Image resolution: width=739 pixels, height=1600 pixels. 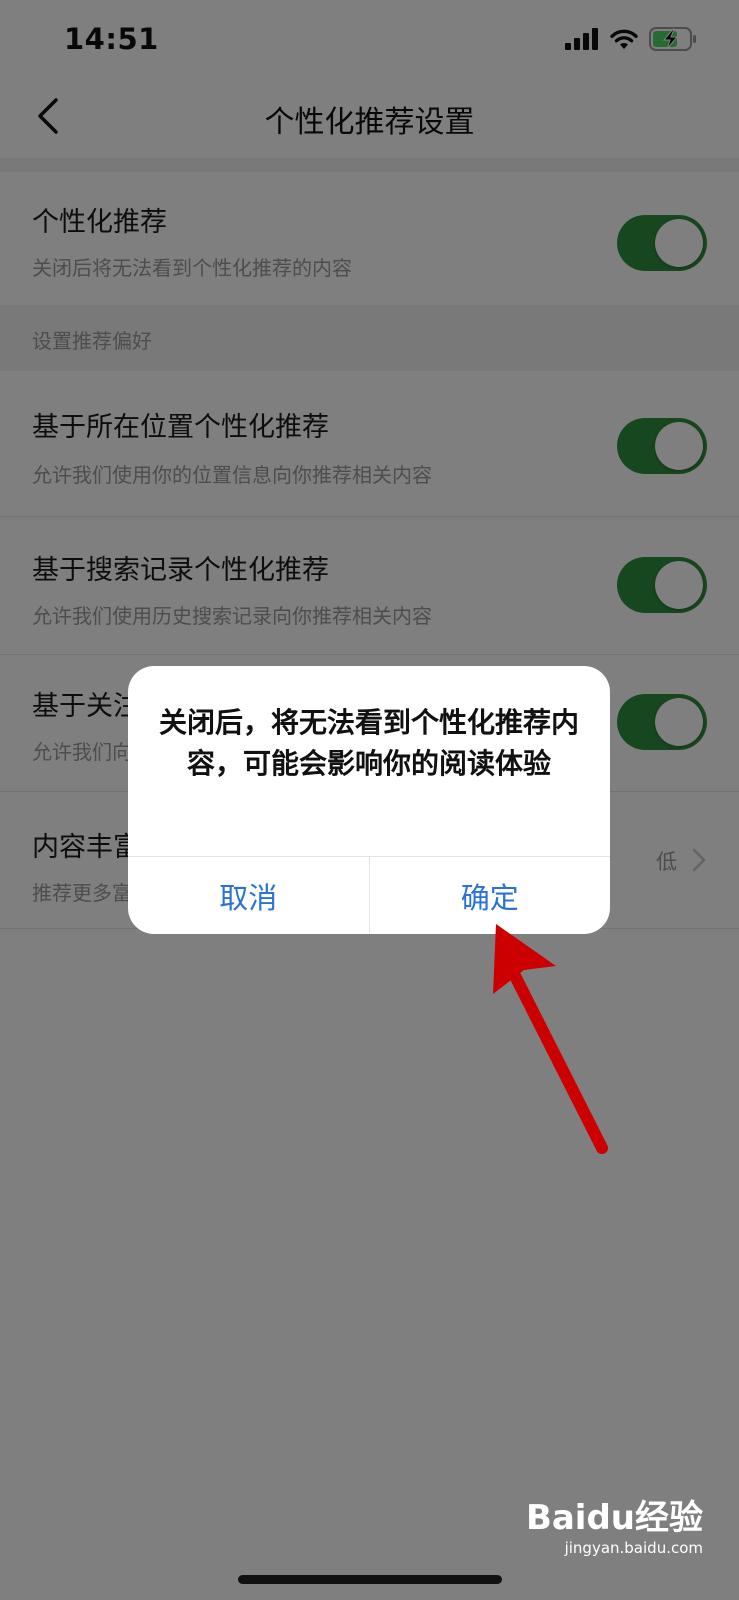 I want to click on watermark-url: jingyan.baidu.com, so click(x=633, y=1548).